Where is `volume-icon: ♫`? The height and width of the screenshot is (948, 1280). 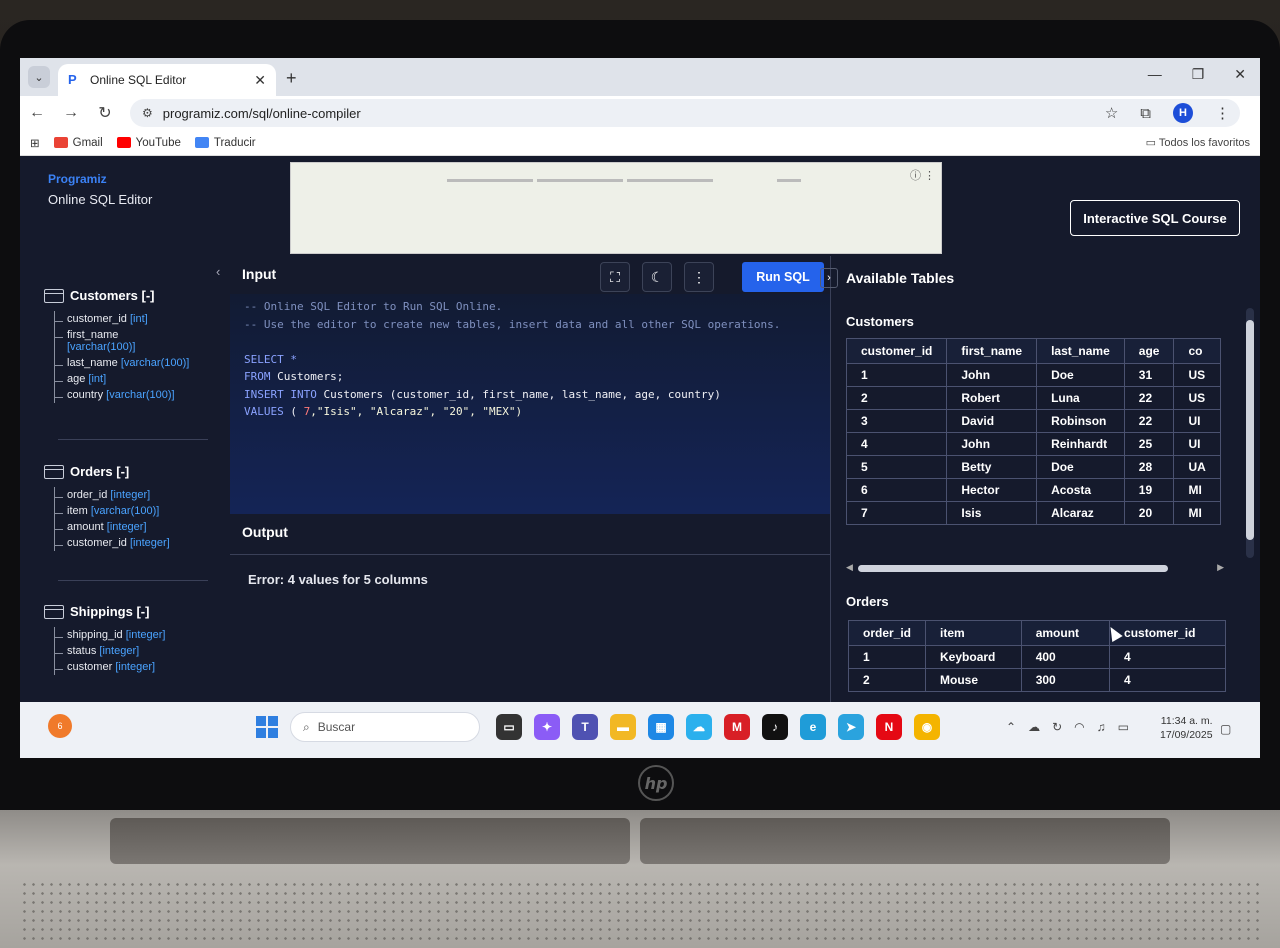
volume-icon: ♫ is located at coordinates (1101, 727).